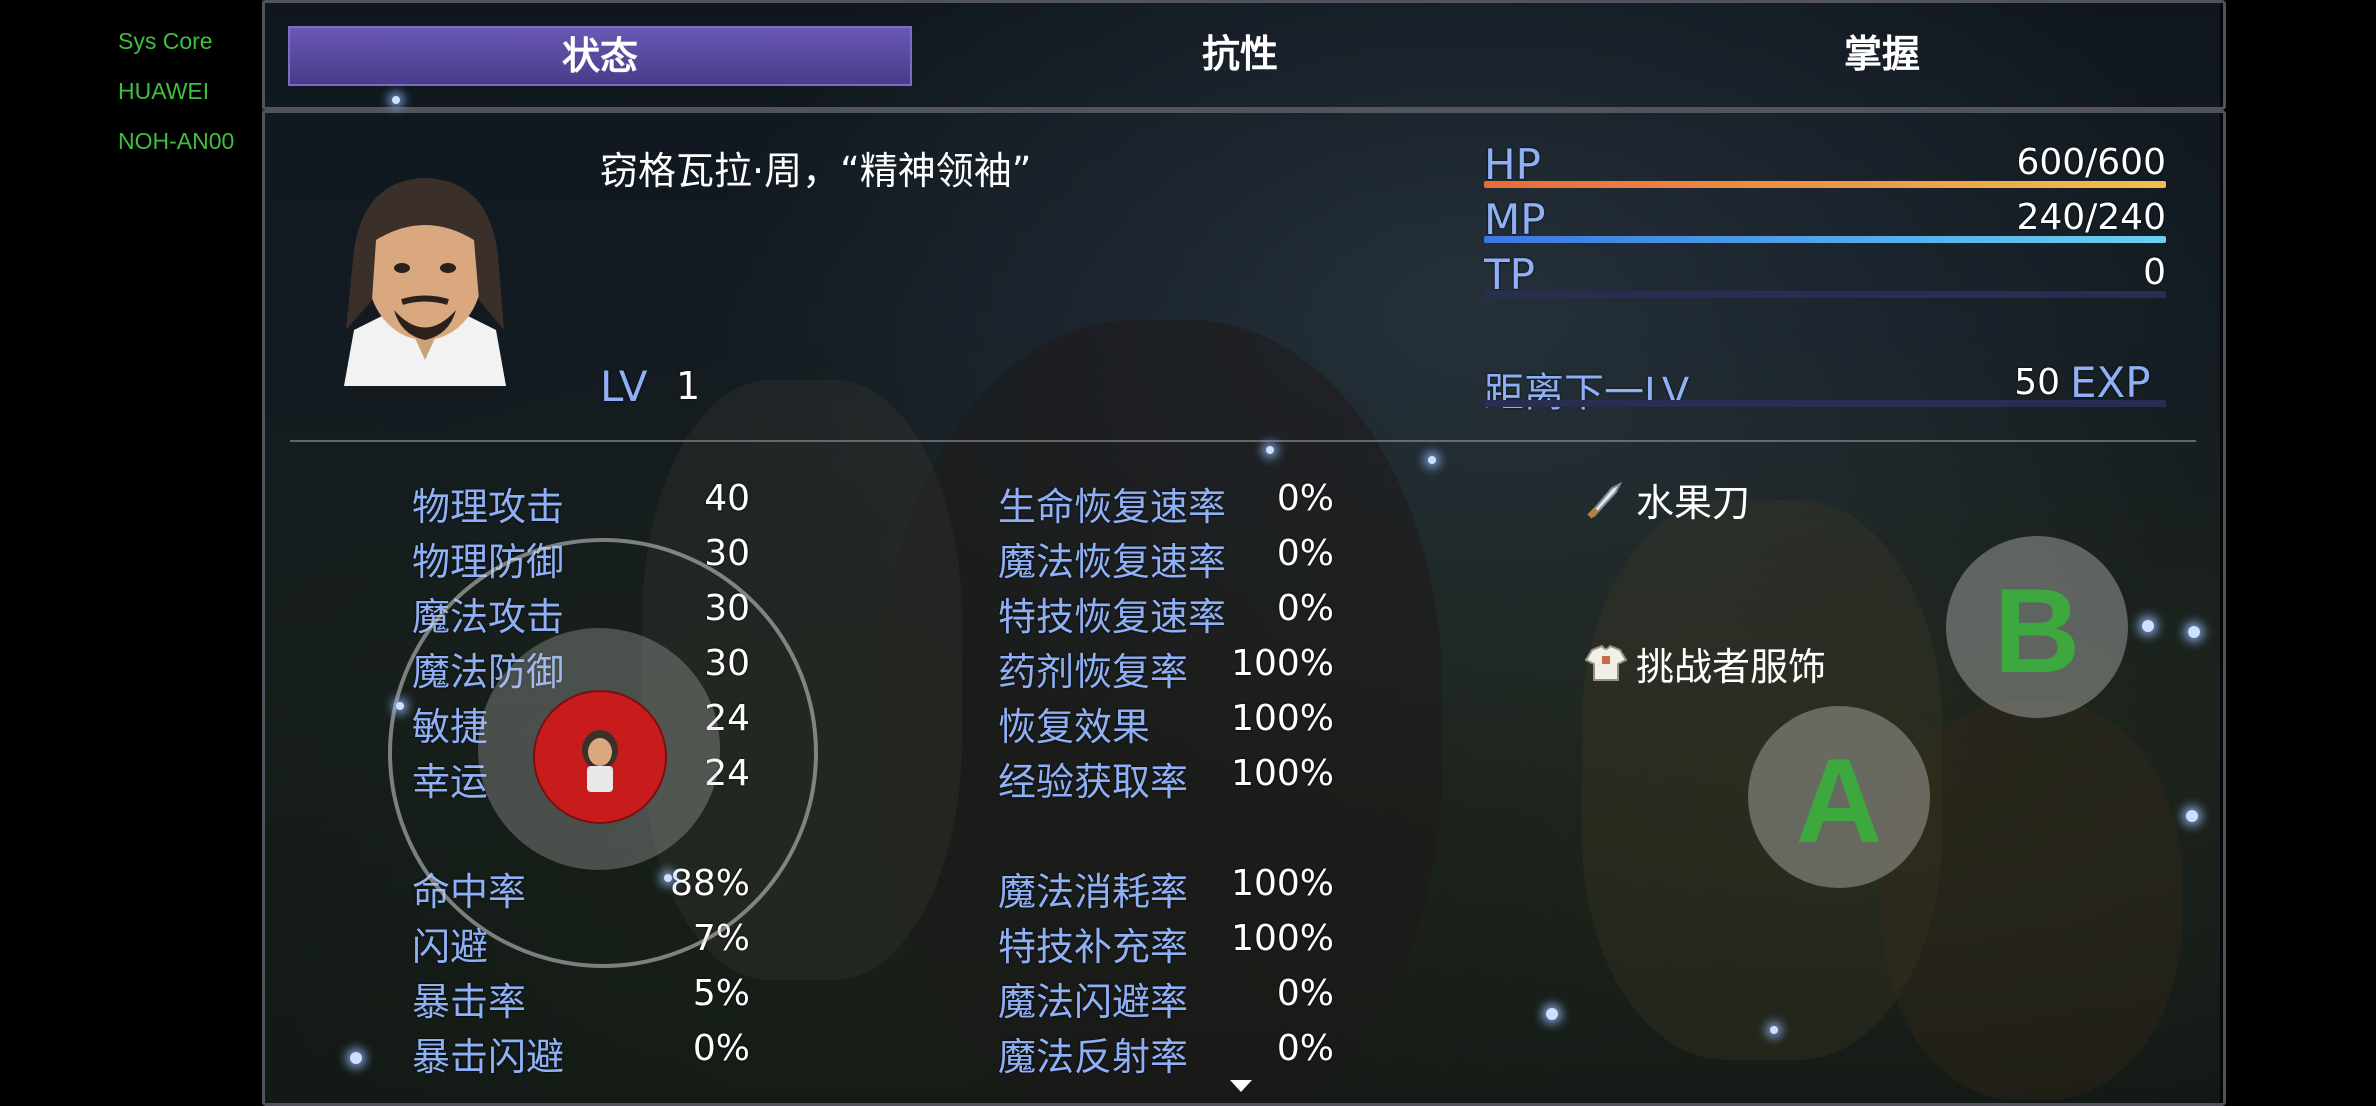 The width and height of the screenshot is (2376, 1106). I want to click on param-label: 物理攻击, so click(488, 507).